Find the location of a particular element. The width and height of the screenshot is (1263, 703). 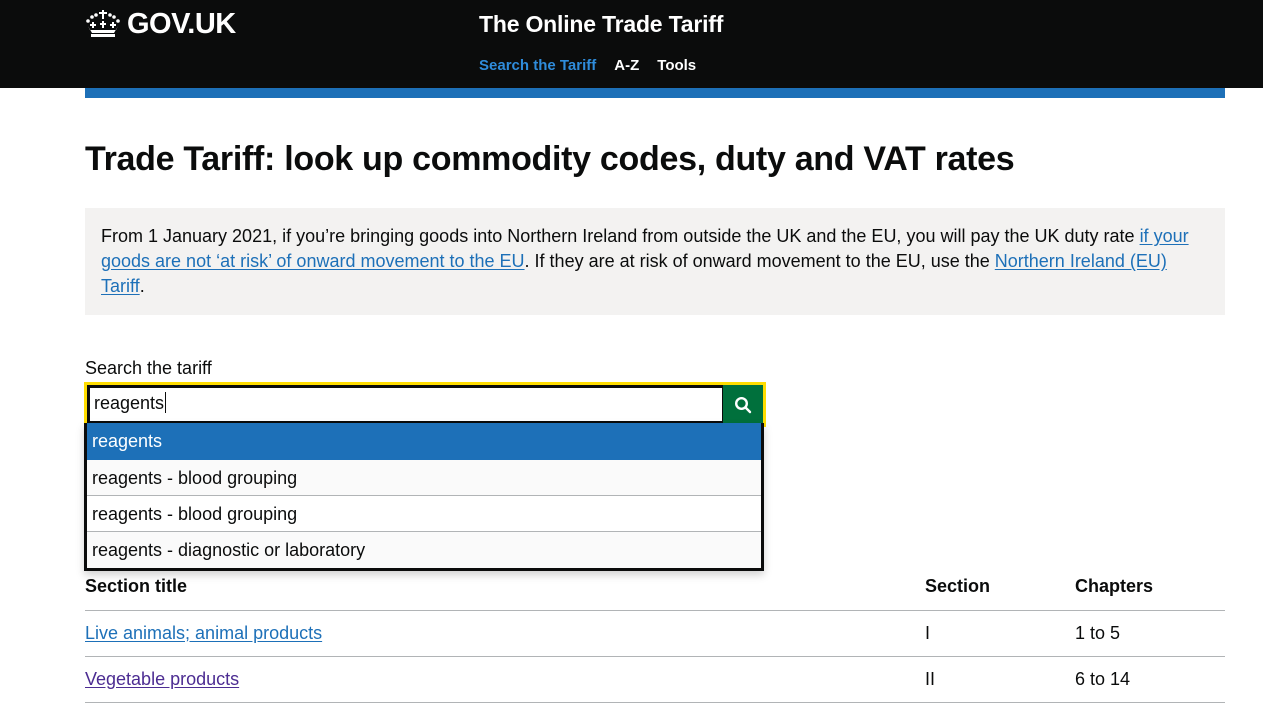

service-name-link: The Online Trade Tariff is located at coordinates (601, 24).